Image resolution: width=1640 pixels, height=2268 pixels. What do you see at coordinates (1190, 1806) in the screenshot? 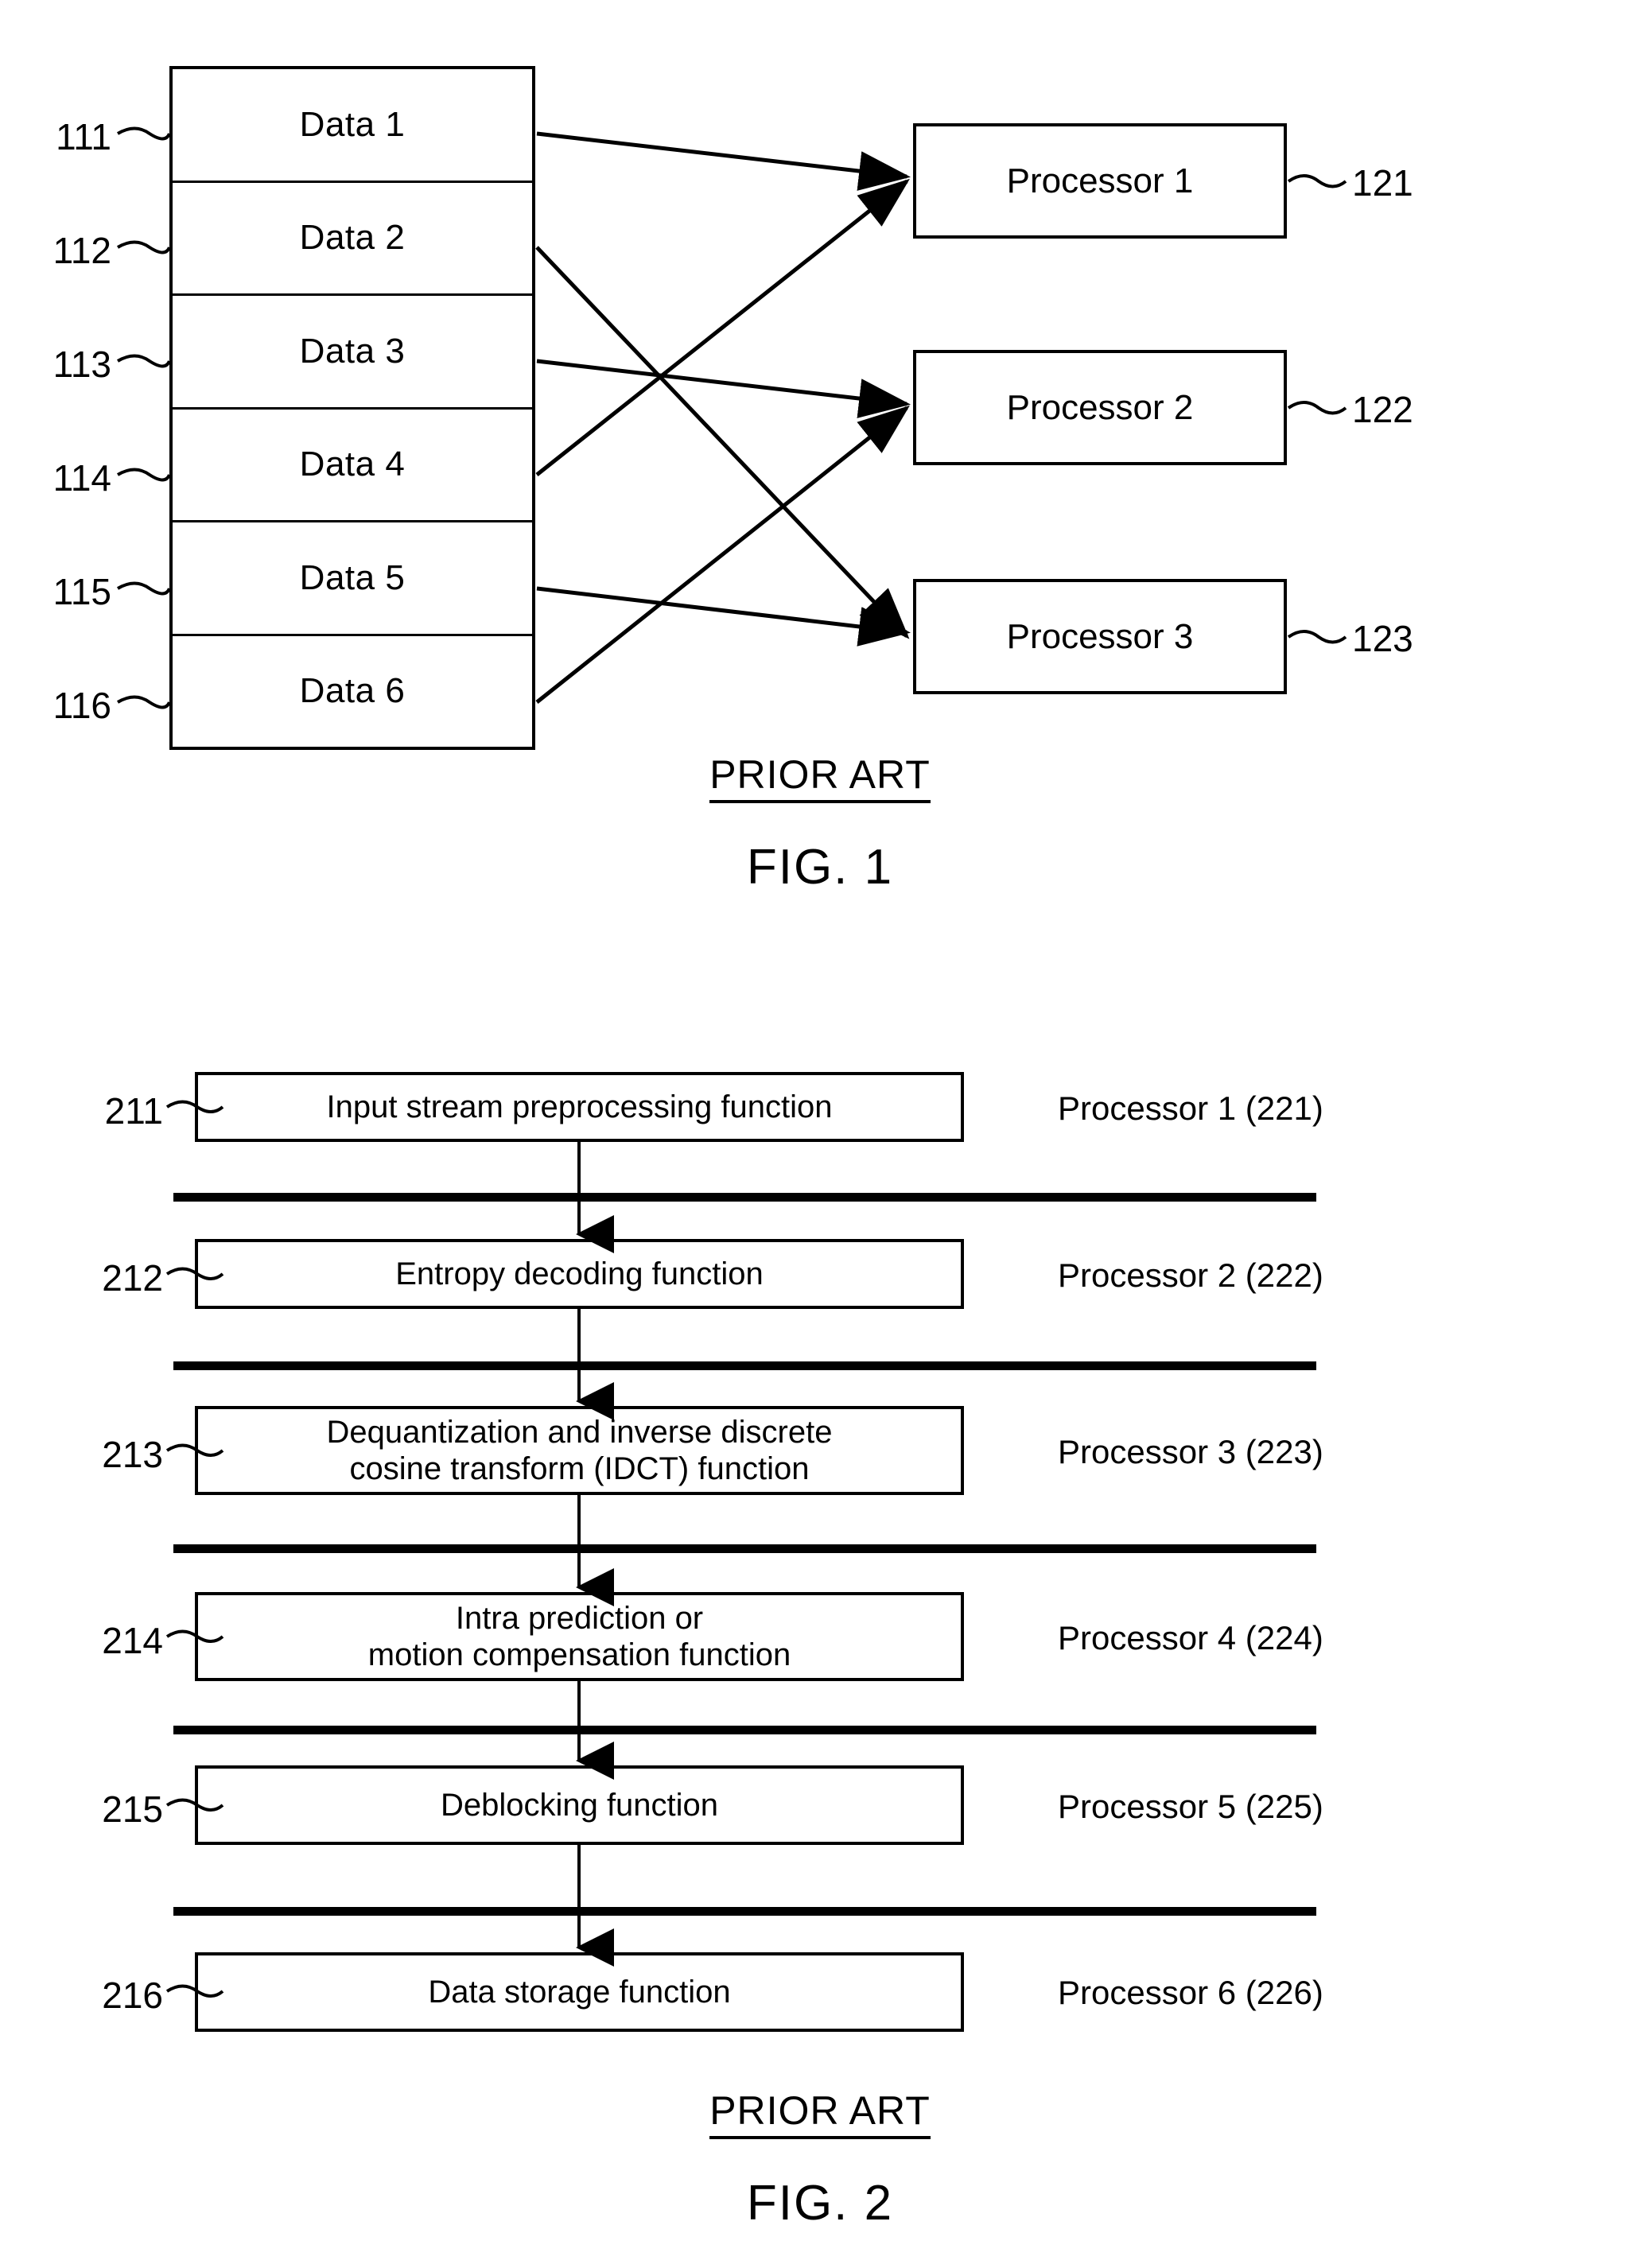
I see `stage-215-processor: Processor 5 (225)` at bounding box center [1190, 1806].